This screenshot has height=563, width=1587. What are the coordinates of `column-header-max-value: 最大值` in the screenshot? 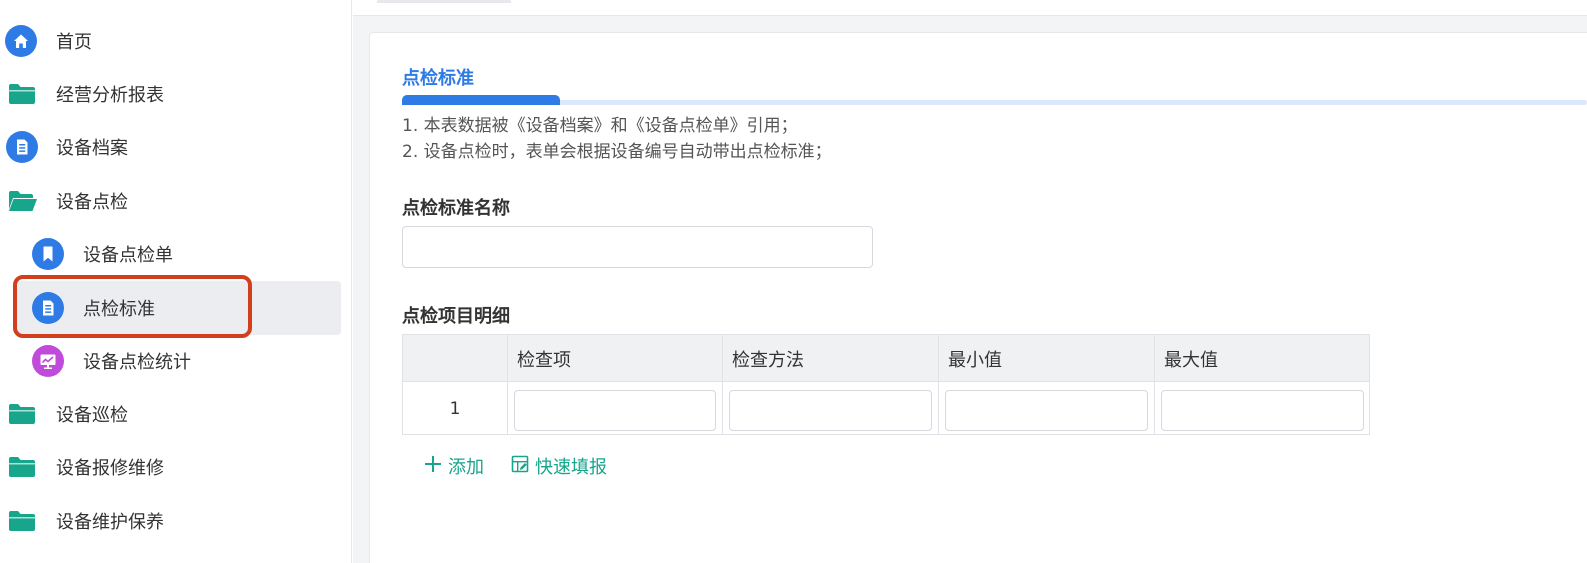 It's located at (1191, 360).